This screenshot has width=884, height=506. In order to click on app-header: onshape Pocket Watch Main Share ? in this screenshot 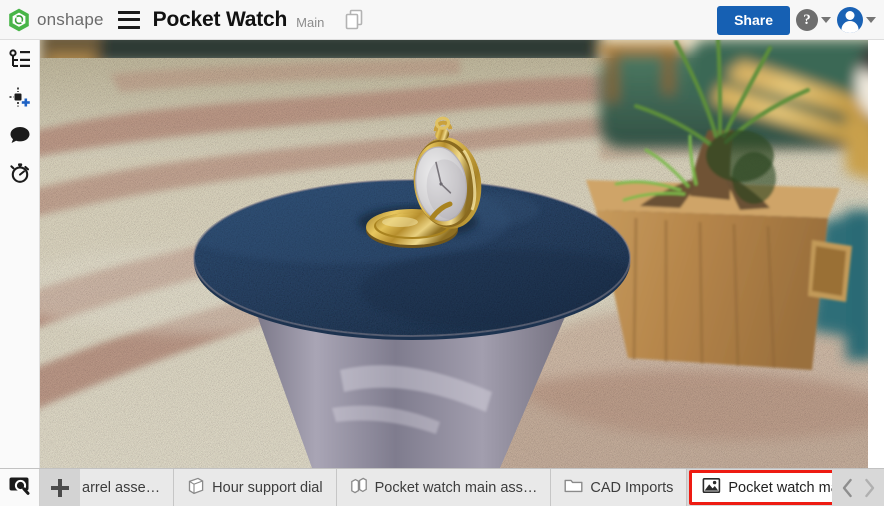, I will do `click(442, 20)`.